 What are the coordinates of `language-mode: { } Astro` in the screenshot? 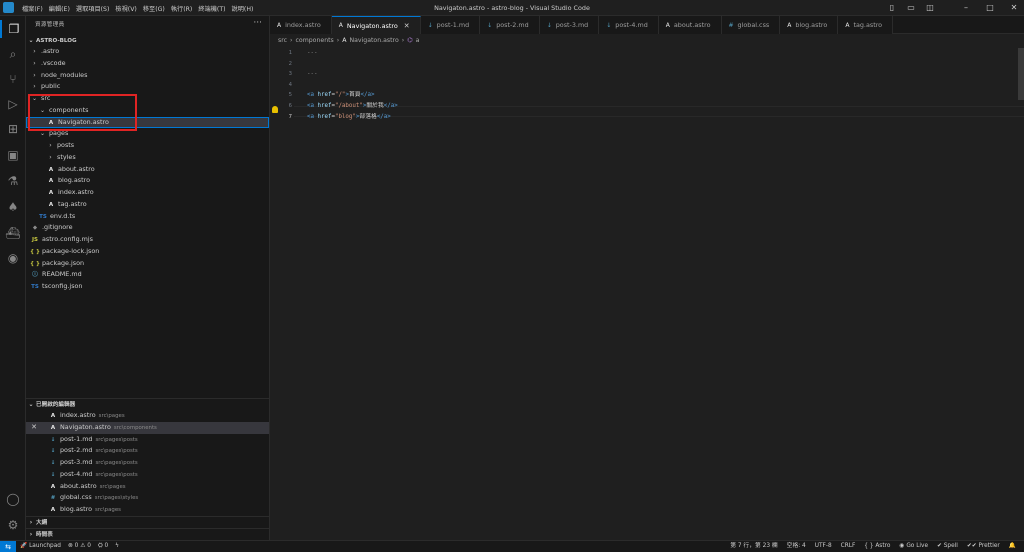 It's located at (877, 546).